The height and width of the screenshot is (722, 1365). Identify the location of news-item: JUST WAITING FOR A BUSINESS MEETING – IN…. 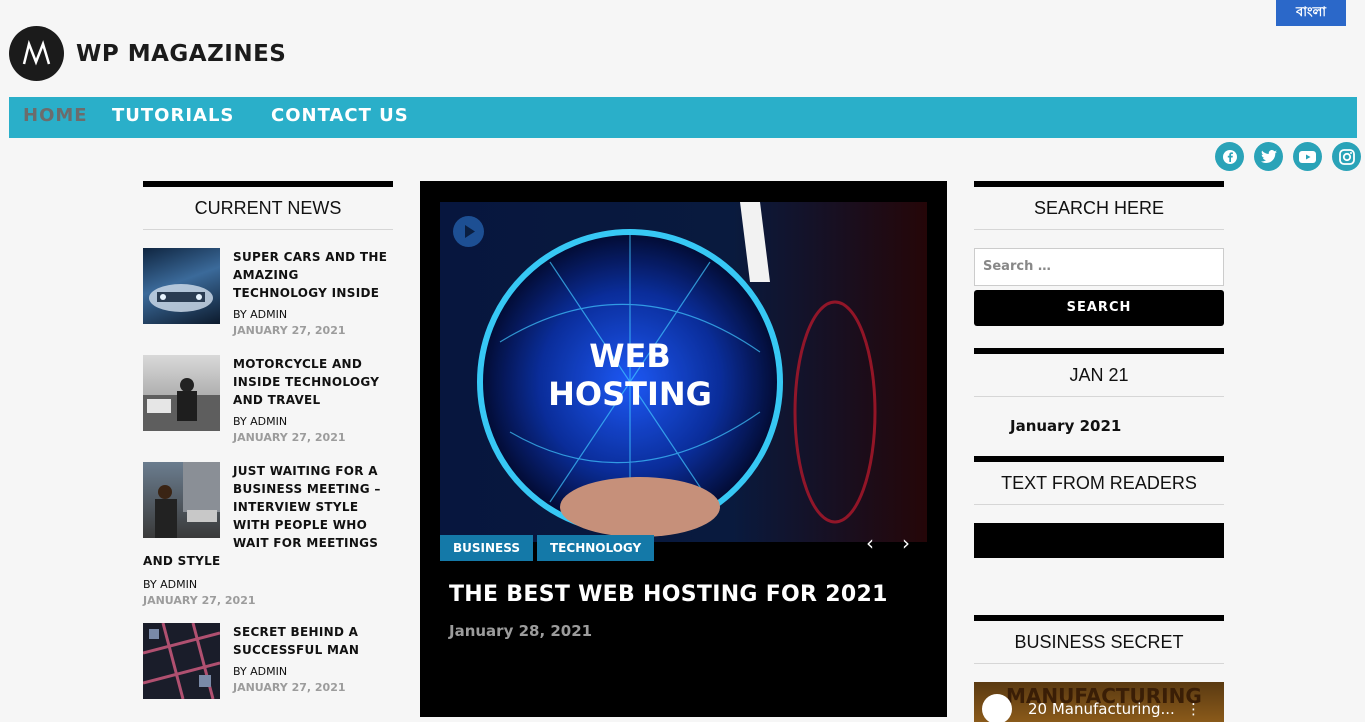
(268, 542).